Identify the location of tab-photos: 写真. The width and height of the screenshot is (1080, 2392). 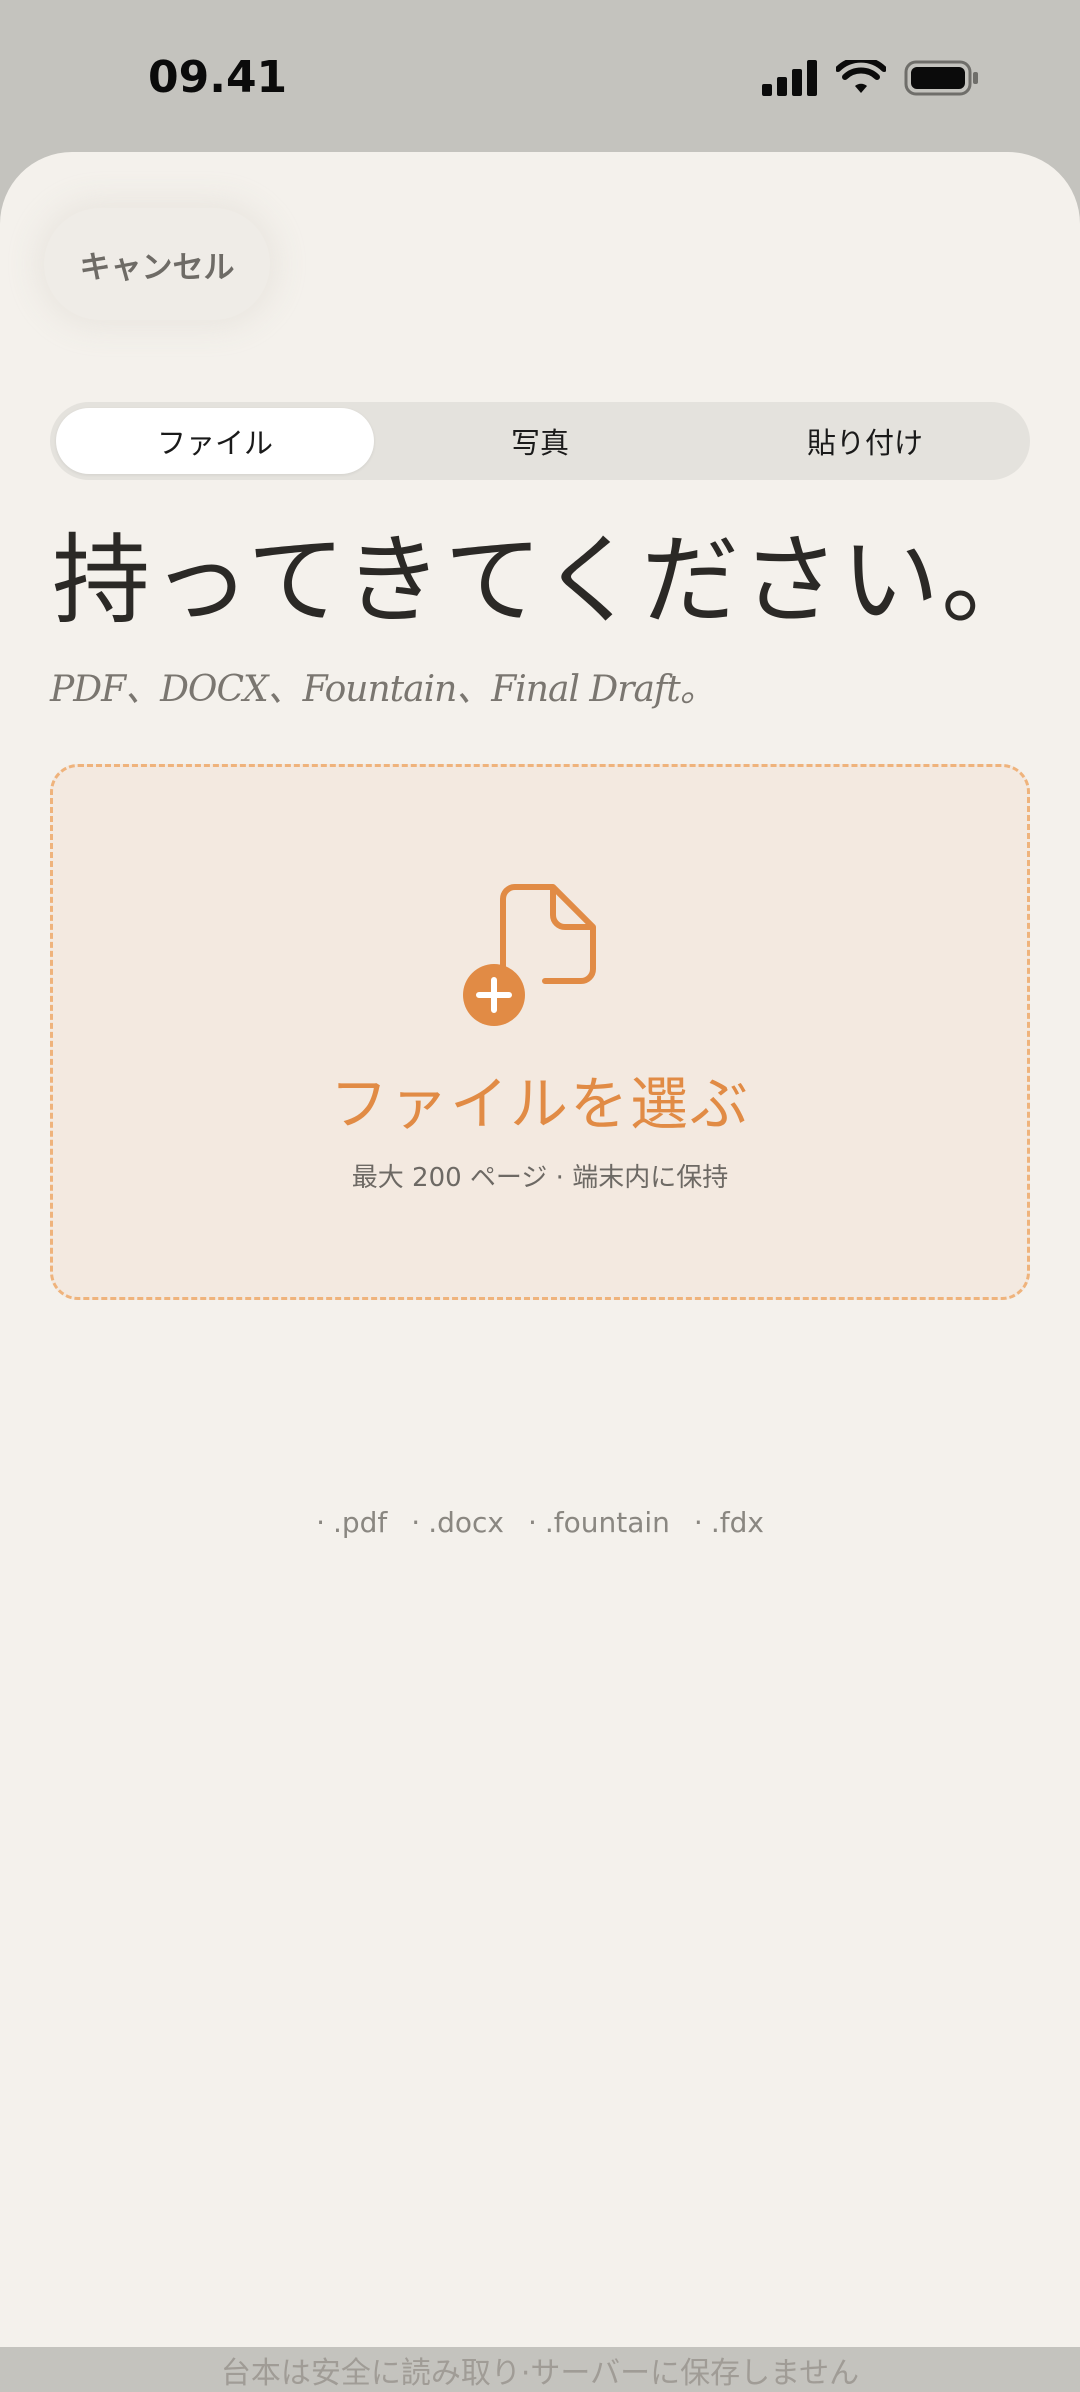
(540, 441).